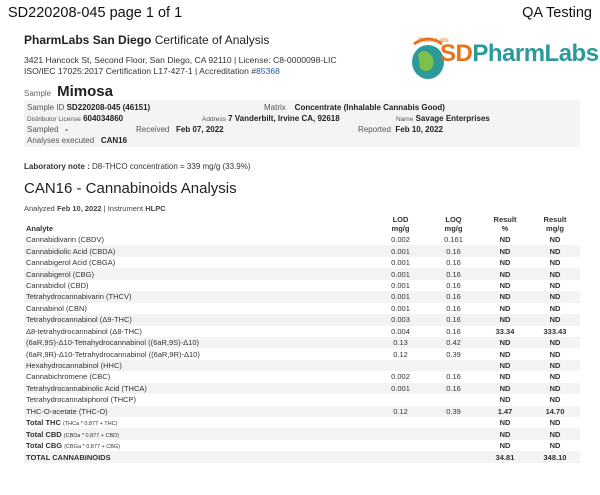  What do you see at coordinates (443, 118) in the screenshot?
I see `client-name-field: Name Savage Enterprises` at bounding box center [443, 118].